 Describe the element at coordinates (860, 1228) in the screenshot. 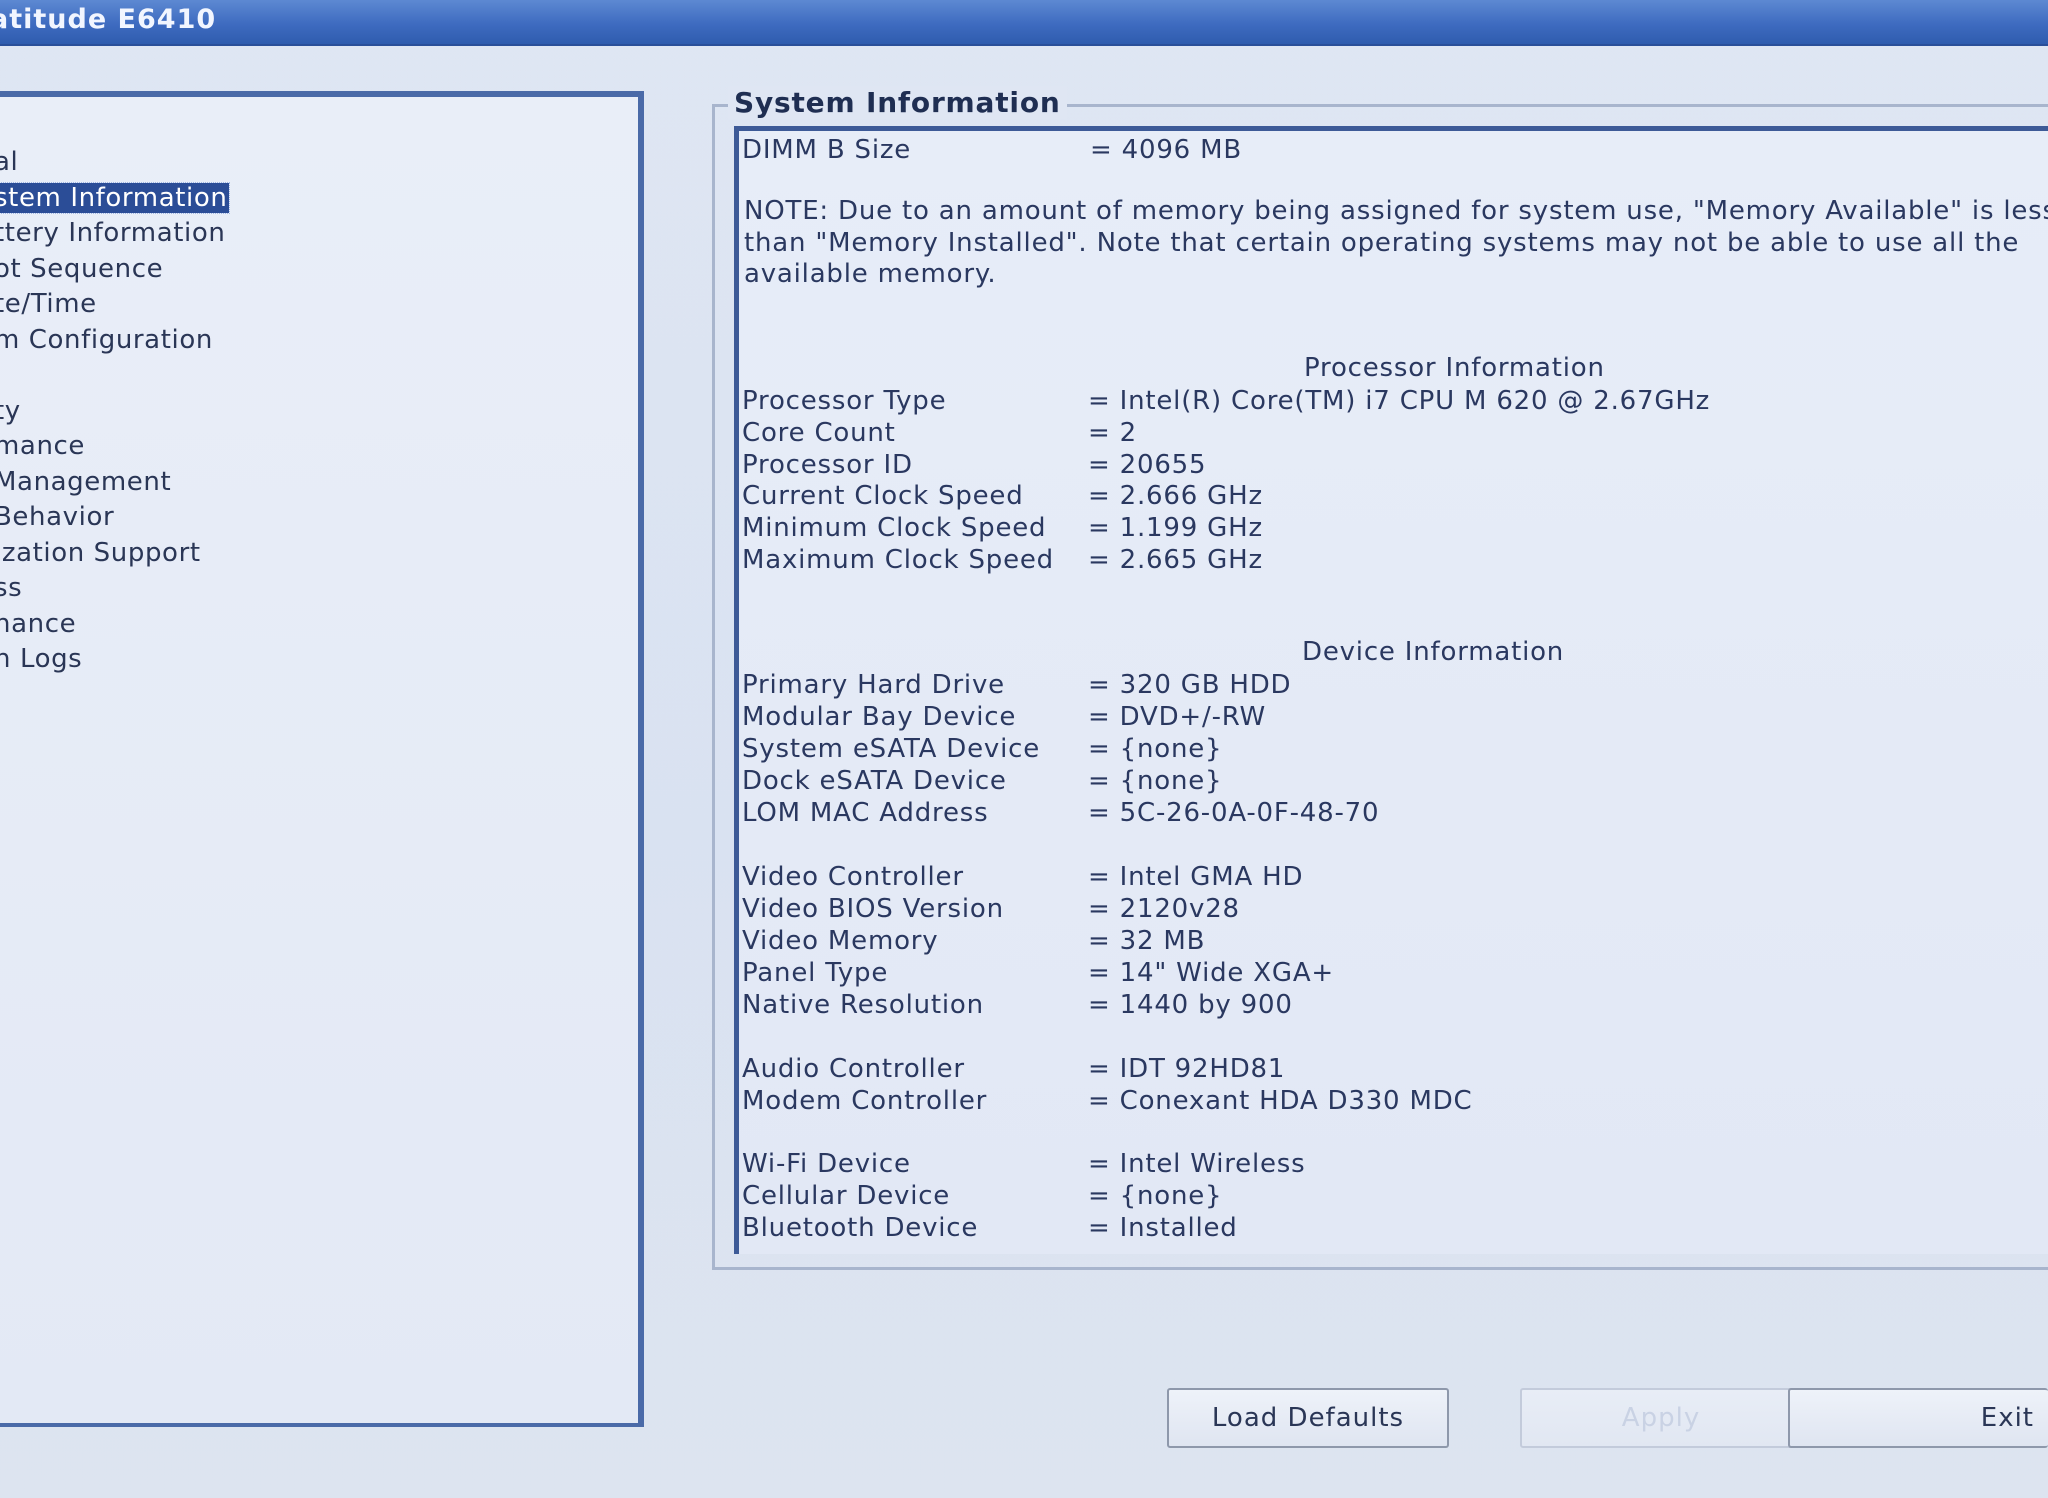

I see `info-label: Bluetooth Device` at that location.